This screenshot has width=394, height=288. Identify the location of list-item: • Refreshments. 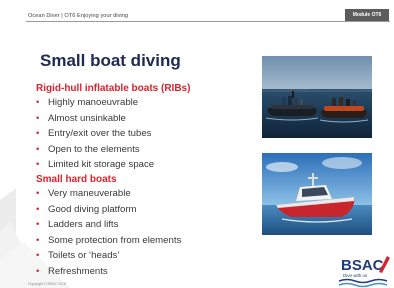
(108, 272).